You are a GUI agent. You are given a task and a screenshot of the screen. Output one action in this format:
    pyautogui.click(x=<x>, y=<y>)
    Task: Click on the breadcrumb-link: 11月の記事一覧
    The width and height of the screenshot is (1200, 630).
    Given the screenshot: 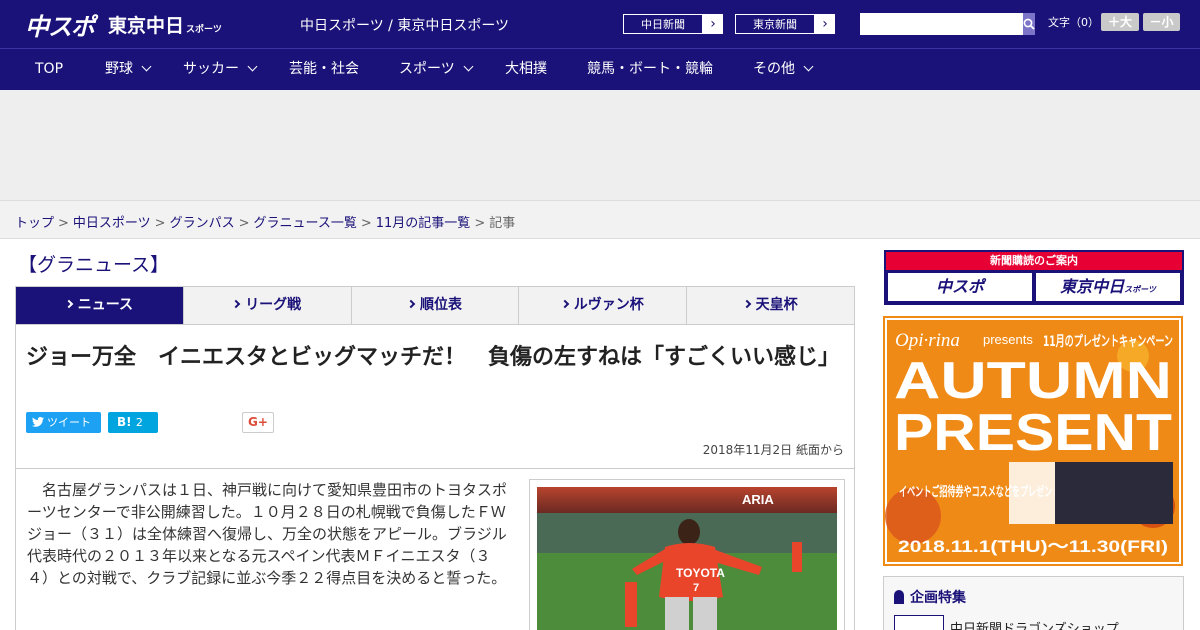 What is the action you would take?
    pyautogui.click(x=423, y=223)
    